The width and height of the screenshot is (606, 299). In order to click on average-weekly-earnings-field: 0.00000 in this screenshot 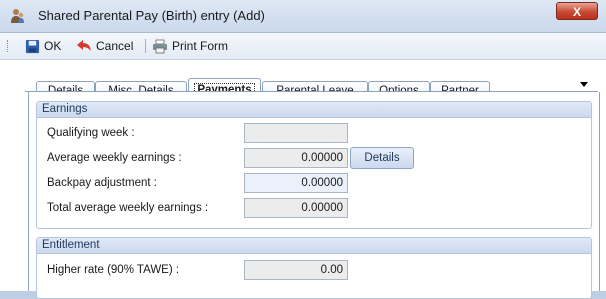, I will do `click(296, 158)`.